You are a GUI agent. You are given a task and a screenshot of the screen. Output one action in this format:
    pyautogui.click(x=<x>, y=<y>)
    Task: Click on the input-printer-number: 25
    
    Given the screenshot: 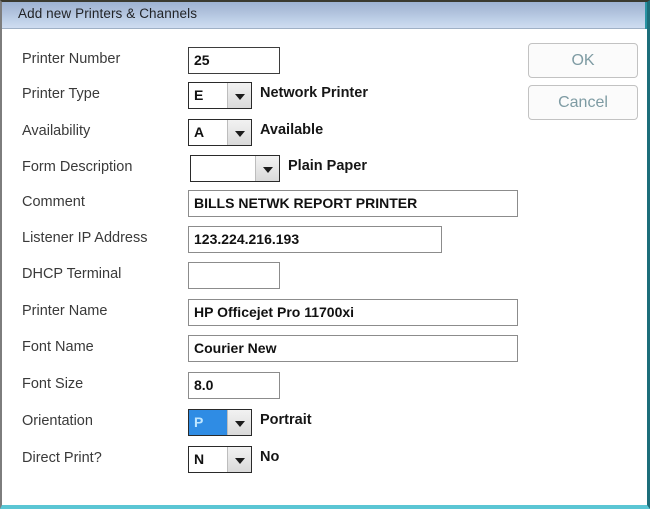 What is the action you would take?
    pyautogui.click(x=234, y=60)
    